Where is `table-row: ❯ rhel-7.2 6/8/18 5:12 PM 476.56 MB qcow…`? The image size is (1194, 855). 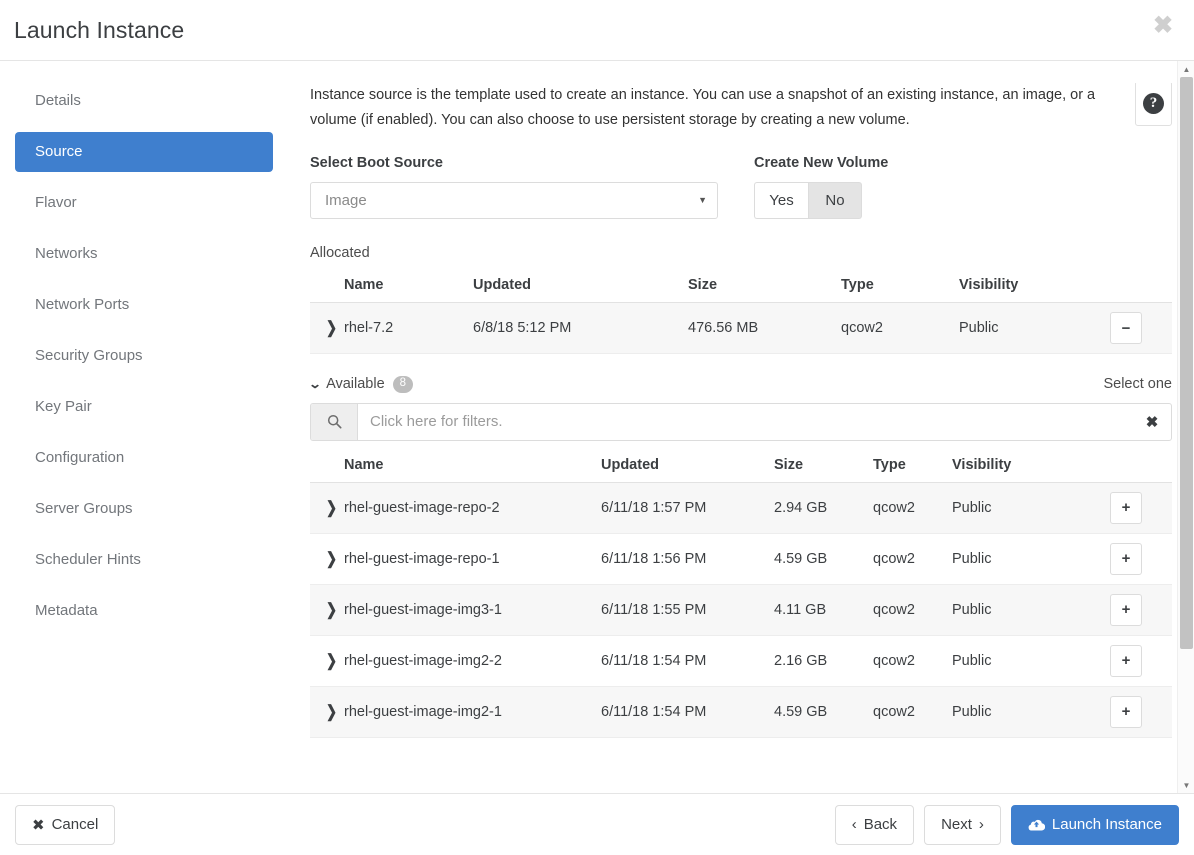 table-row: ❯ rhel-7.2 6/8/18 5:12 PM 476.56 MB qcow… is located at coordinates (741, 328).